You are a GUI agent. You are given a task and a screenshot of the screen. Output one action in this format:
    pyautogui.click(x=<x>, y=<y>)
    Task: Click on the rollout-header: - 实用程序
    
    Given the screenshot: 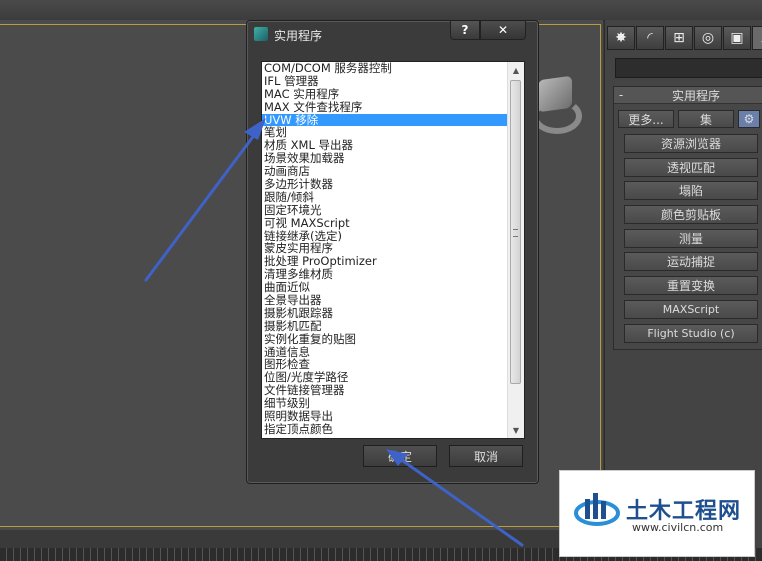 What is the action you would take?
    pyautogui.click(x=688, y=95)
    